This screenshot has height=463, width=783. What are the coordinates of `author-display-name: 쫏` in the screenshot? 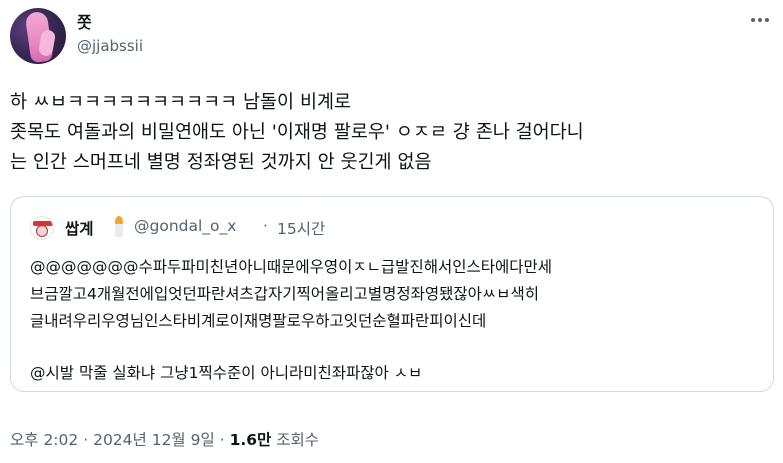 It's located at (84, 21).